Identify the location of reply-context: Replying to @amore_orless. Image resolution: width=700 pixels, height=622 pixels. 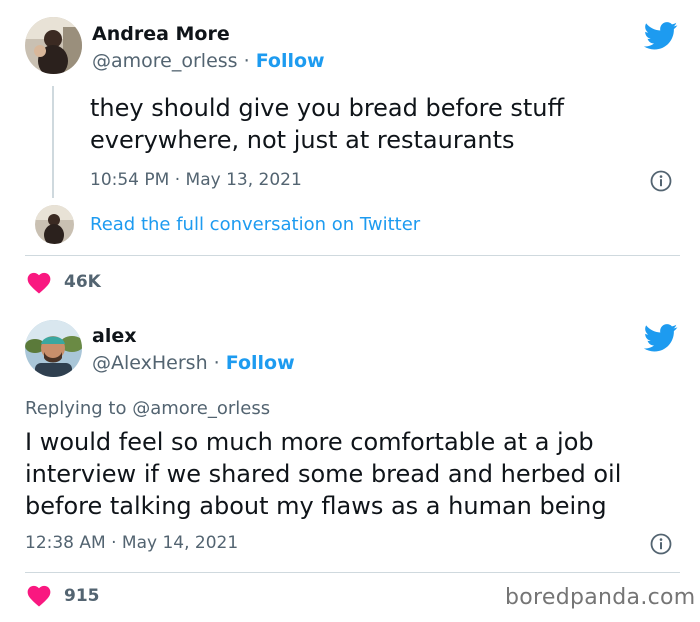
(147, 408).